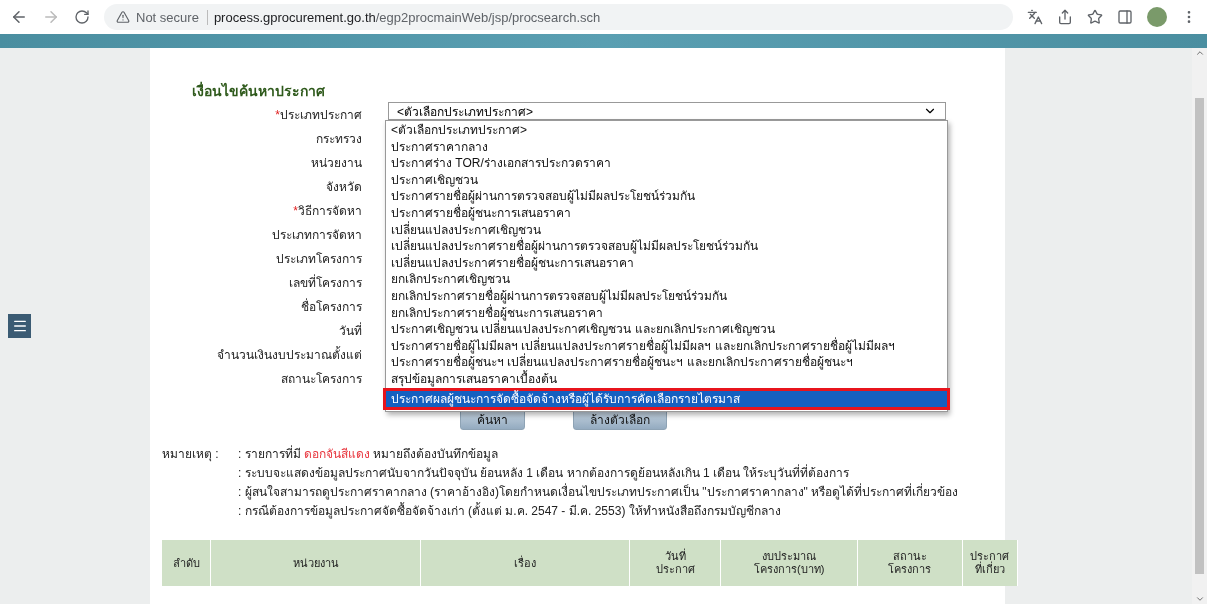 This screenshot has height=604, width=1207. I want to click on note-text: : ผู้สนใจสามารถดูประกาศราคากลาง (ราคาอ้างอิง)โดยกำหนดเงื่อนไขประเภทประกาศเป็น "ประกาศราคากลาง" หรือดูได้ที่ประกาศที่เกี่ยวข้อง, so click(598, 490).